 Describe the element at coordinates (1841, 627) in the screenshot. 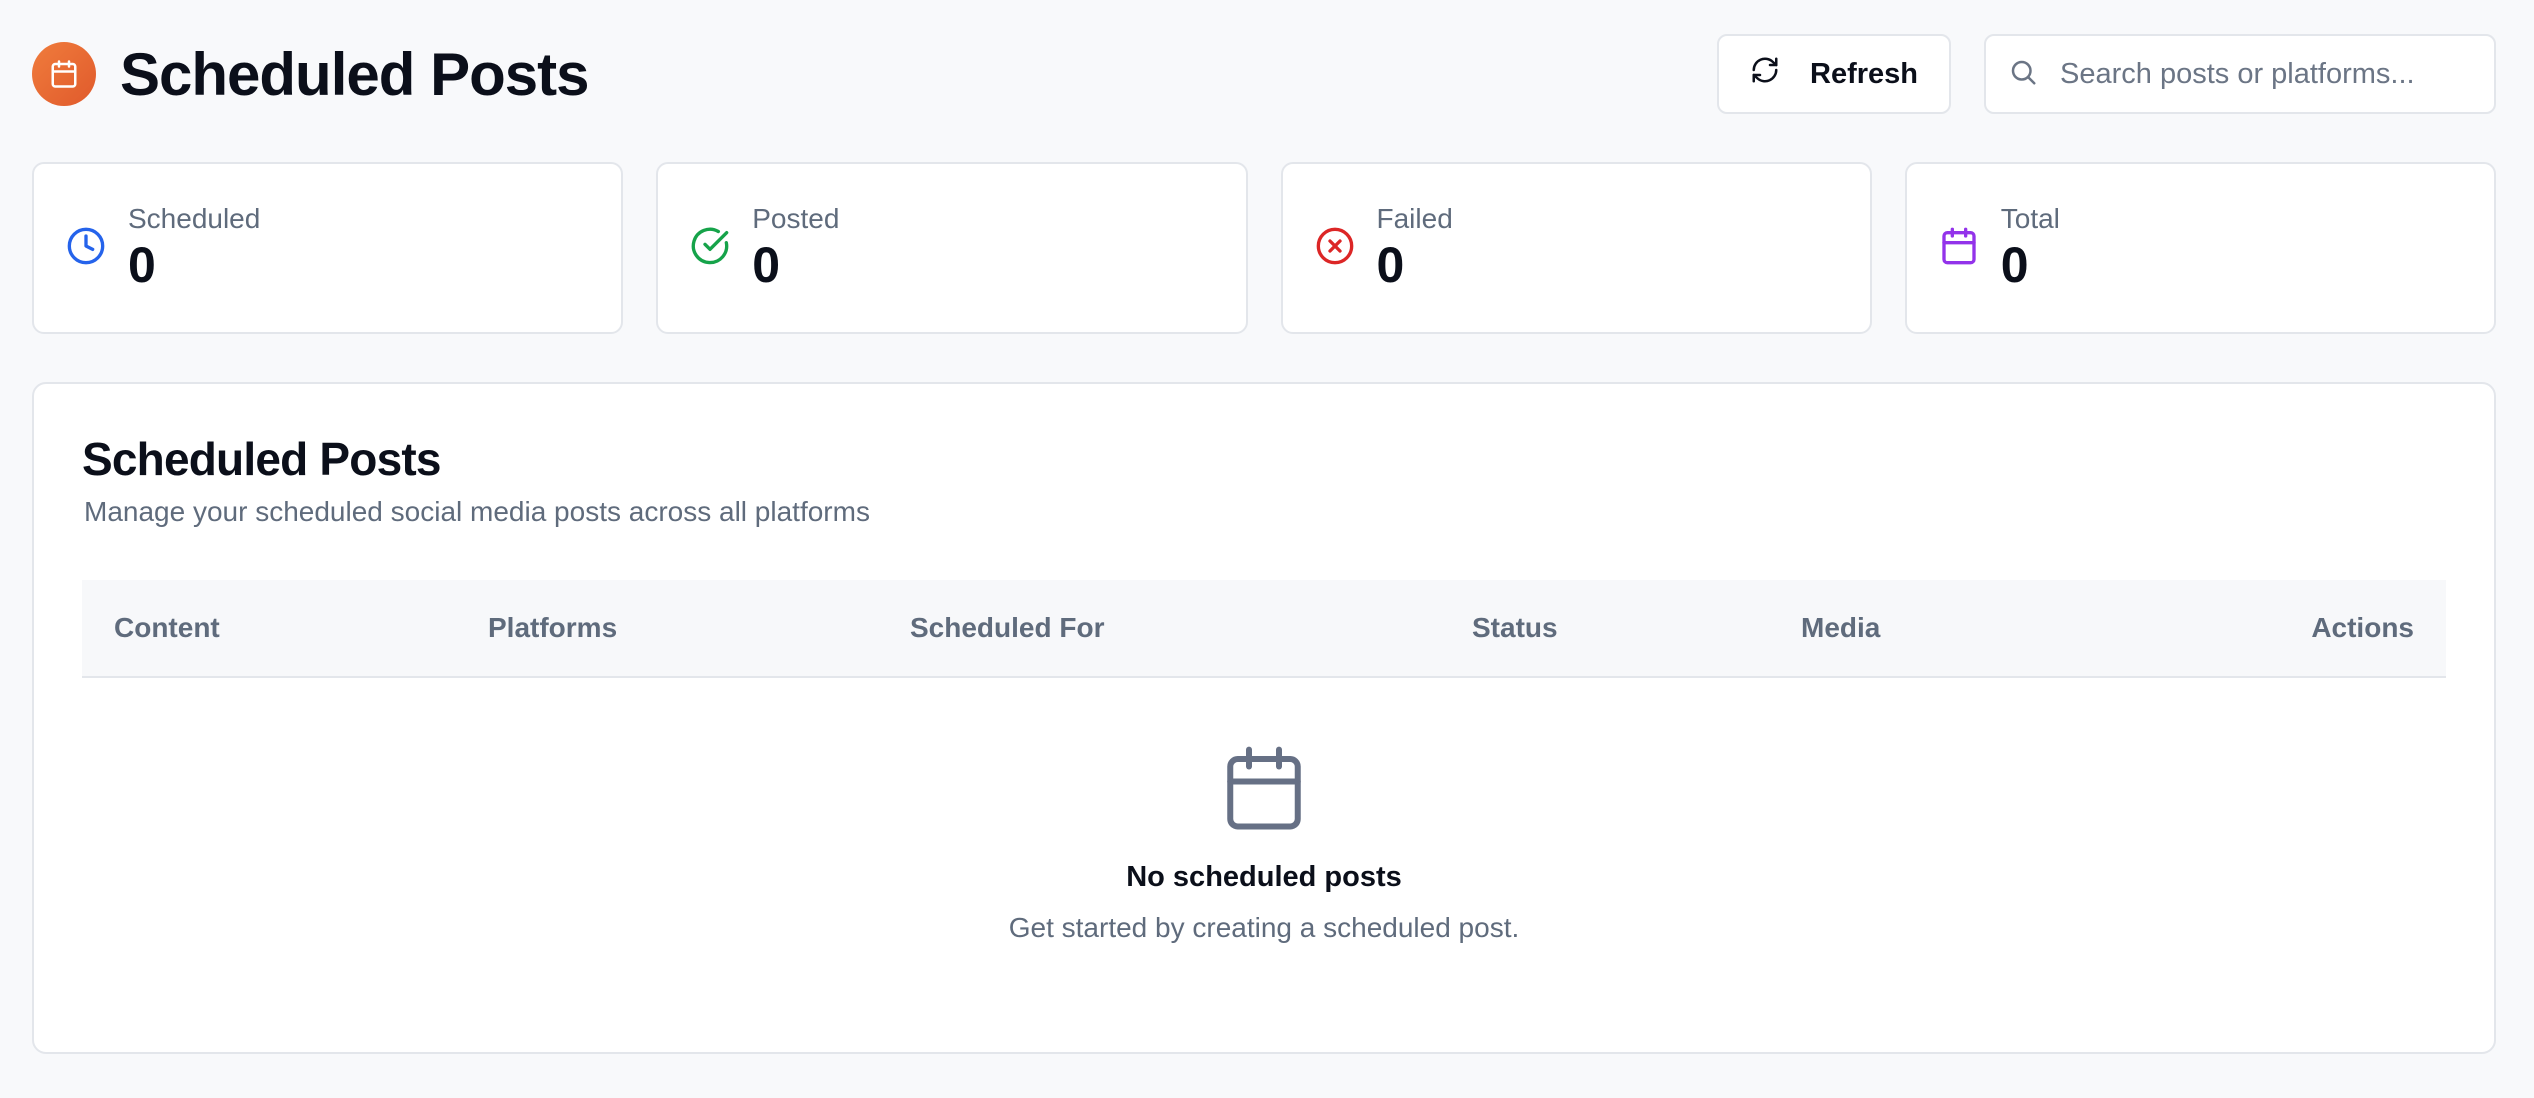

I see `column-header-media: Media` at that location.